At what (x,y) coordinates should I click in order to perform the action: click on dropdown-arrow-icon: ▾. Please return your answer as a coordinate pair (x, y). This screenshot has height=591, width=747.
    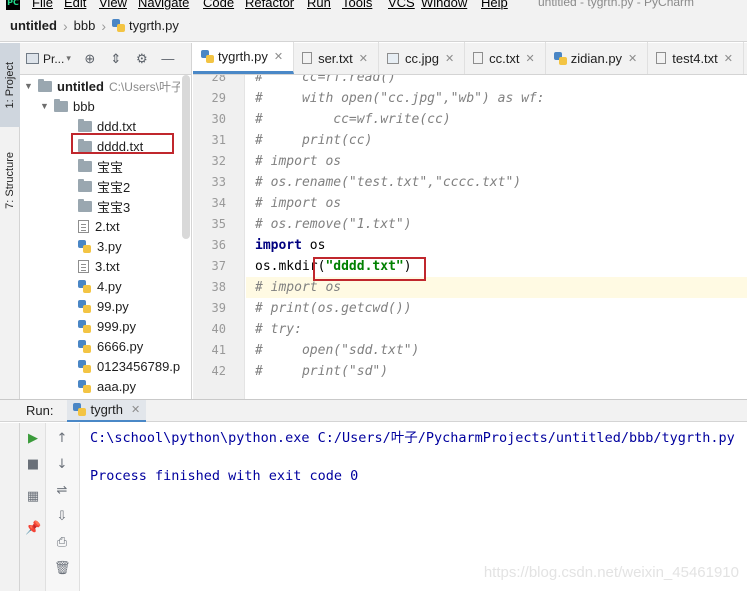
    Looking at the image, I should click on (68, 58).